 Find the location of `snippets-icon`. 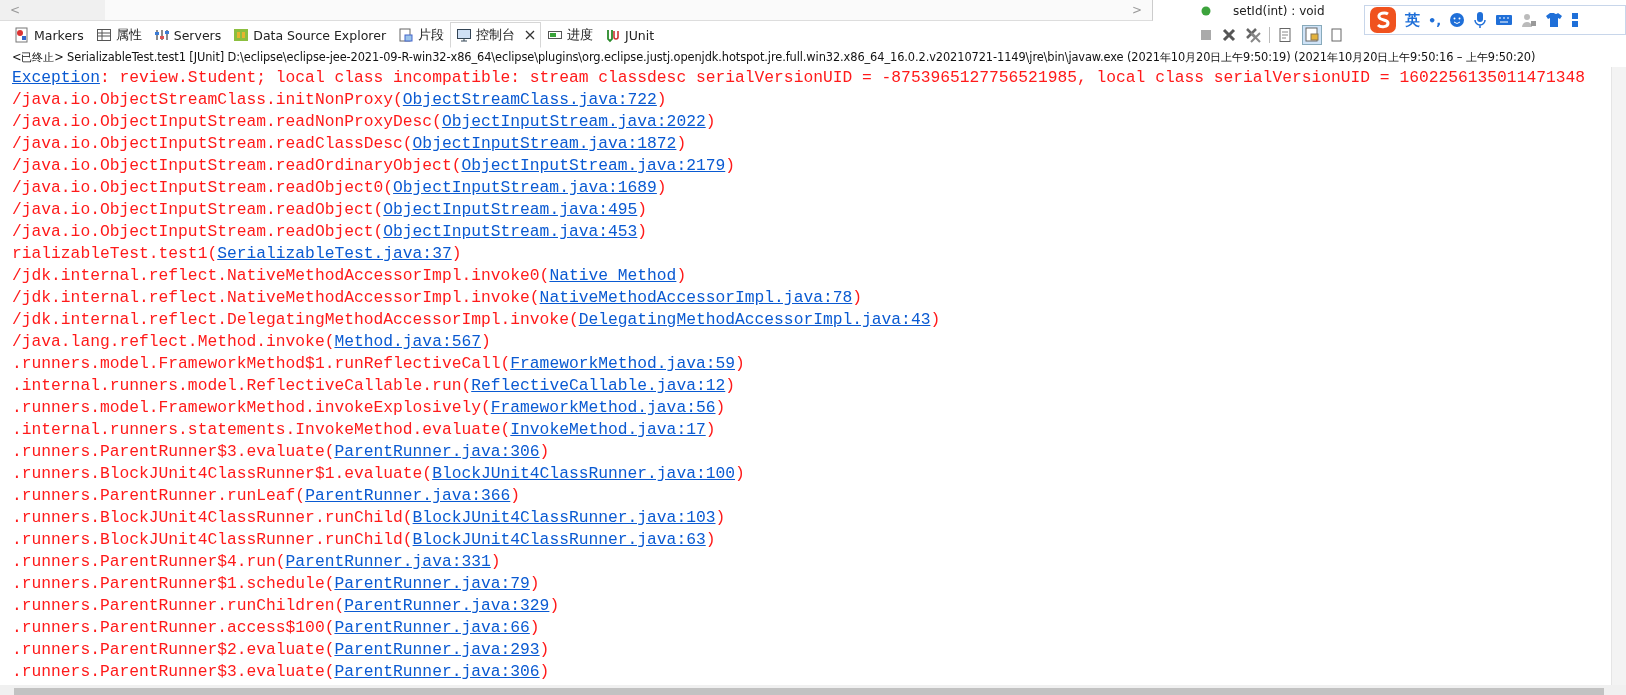

snippets-icon is located at coordinates (406, 35).